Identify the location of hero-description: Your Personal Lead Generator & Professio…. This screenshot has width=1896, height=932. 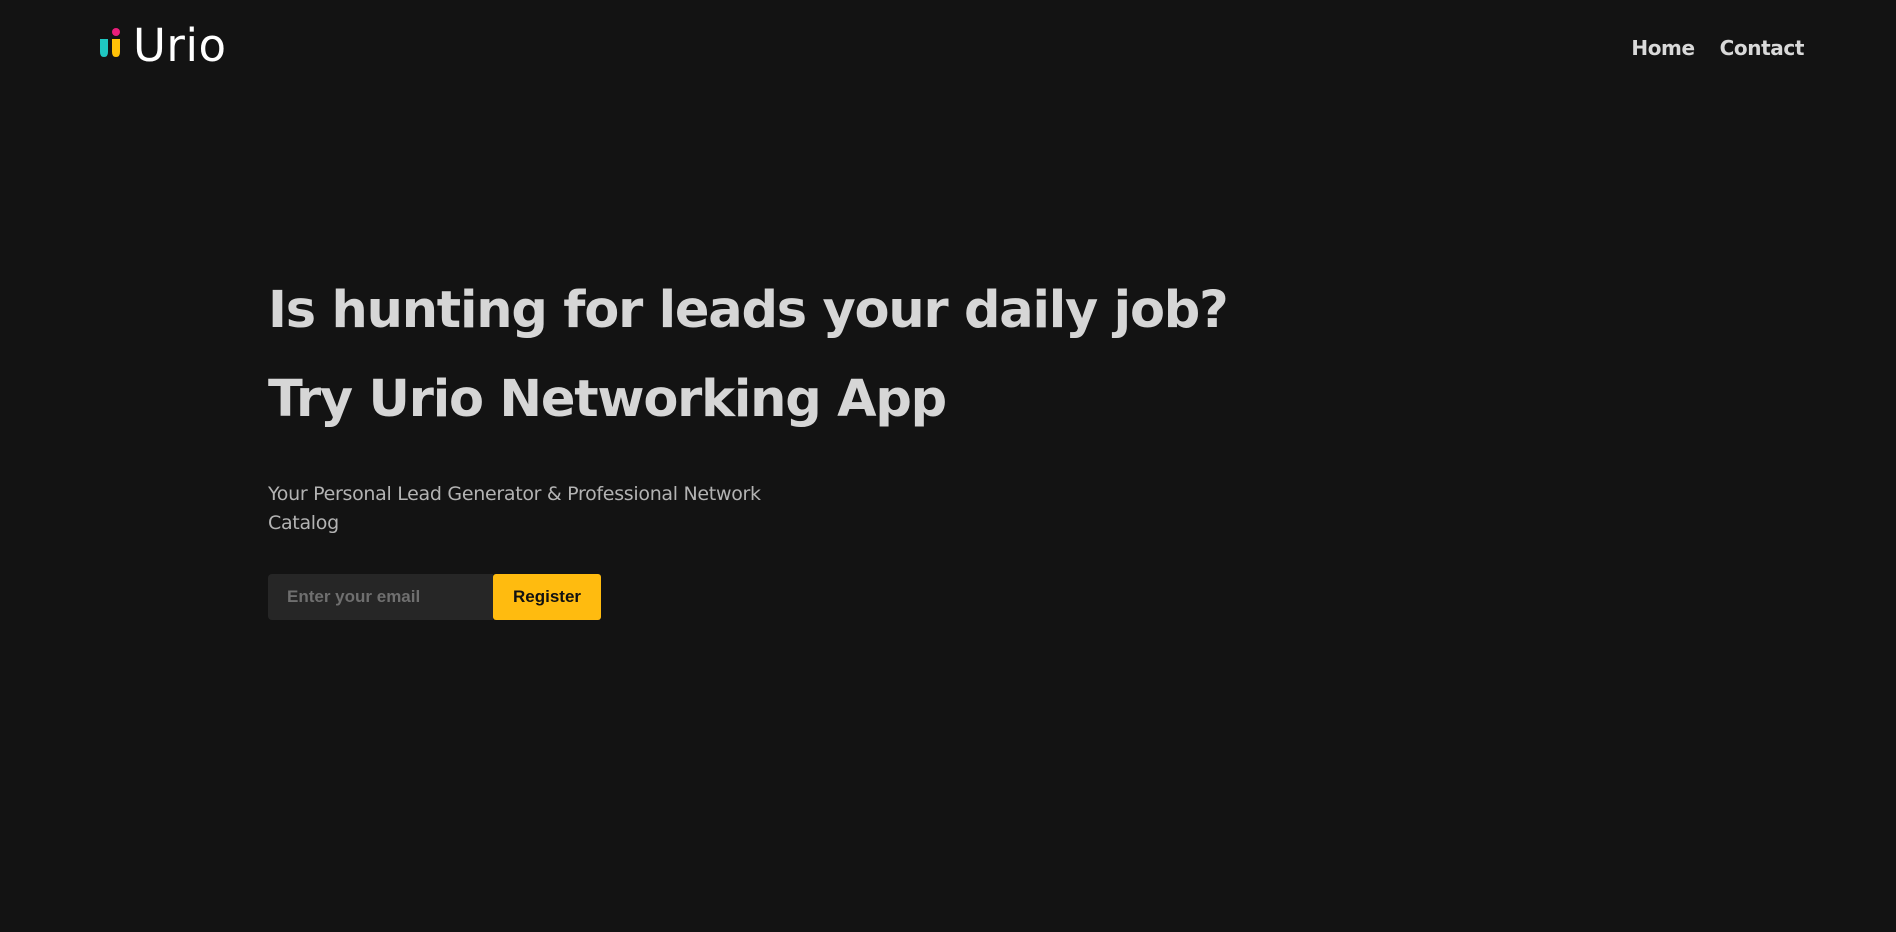
(514, 508).